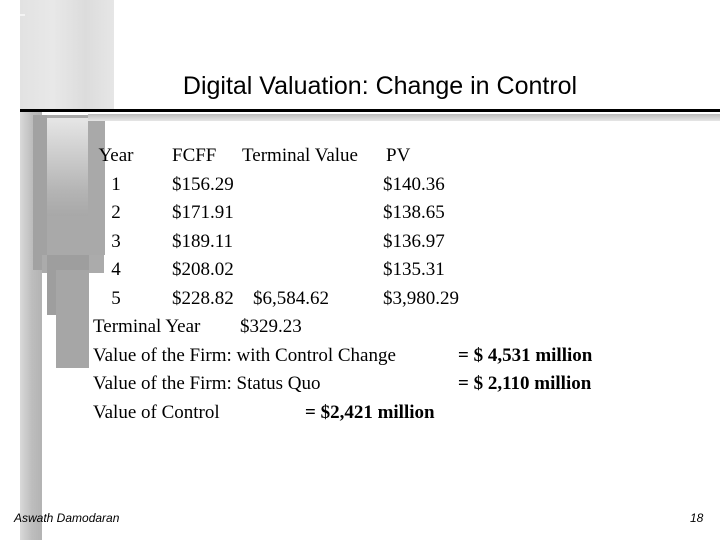 The height and width of the screenshot is (540, 720). Describe the element at coordinates (203, 298) in the screenshot. I see `cell-fcff: $228.82` at that location.